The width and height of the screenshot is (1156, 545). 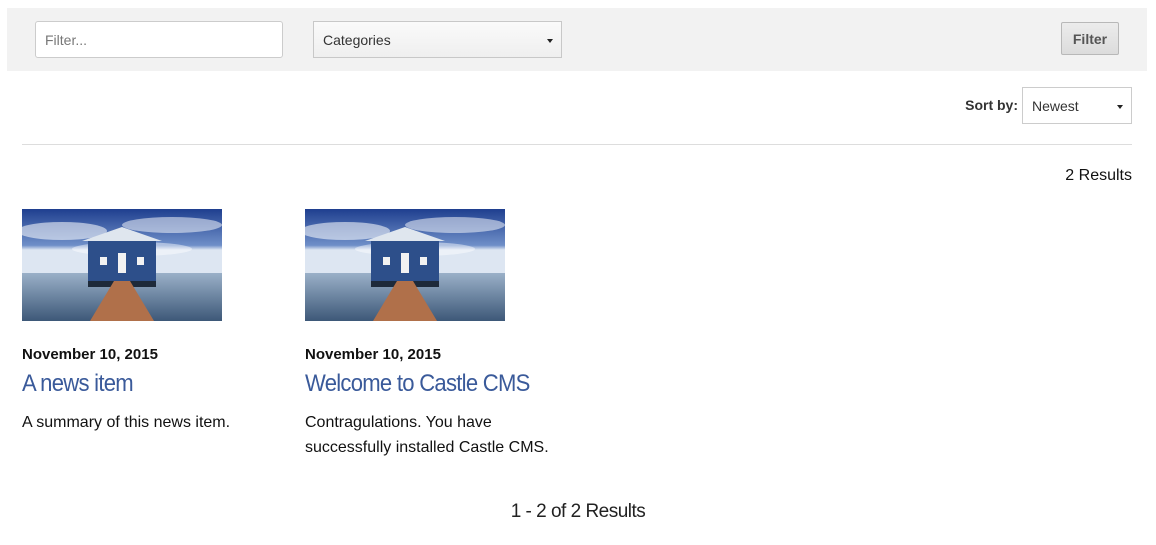 What do you see at coordinates (577, 144) in the screenshot?
I see `divider` at bounding box center [577, 144].